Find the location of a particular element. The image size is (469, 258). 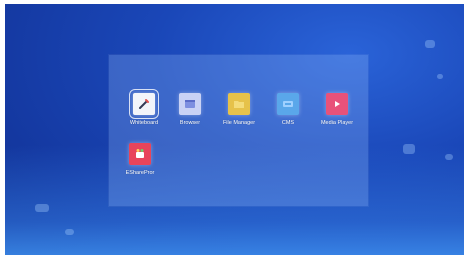

app-browser: Browser is located at coordinates (190, 109).